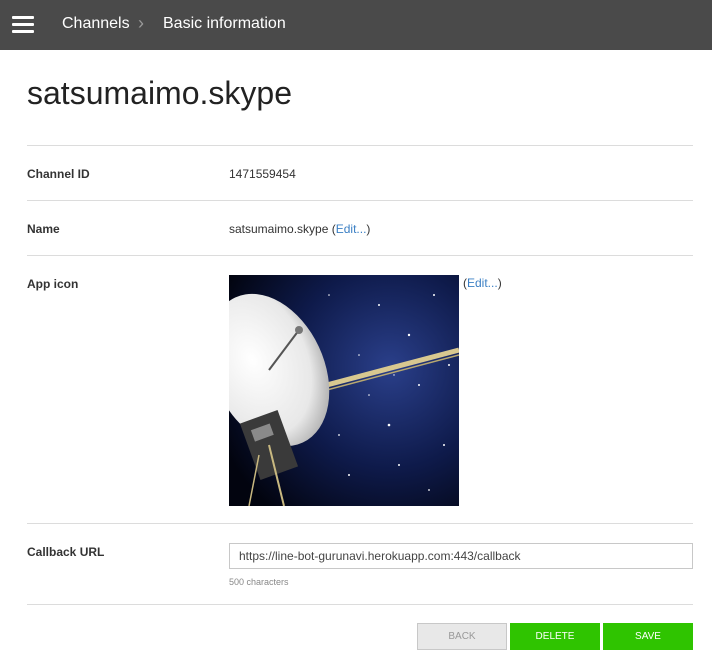  Describe the element at coordinates (43, 229) in the screenshot. I see `name-label: Name` at that location.